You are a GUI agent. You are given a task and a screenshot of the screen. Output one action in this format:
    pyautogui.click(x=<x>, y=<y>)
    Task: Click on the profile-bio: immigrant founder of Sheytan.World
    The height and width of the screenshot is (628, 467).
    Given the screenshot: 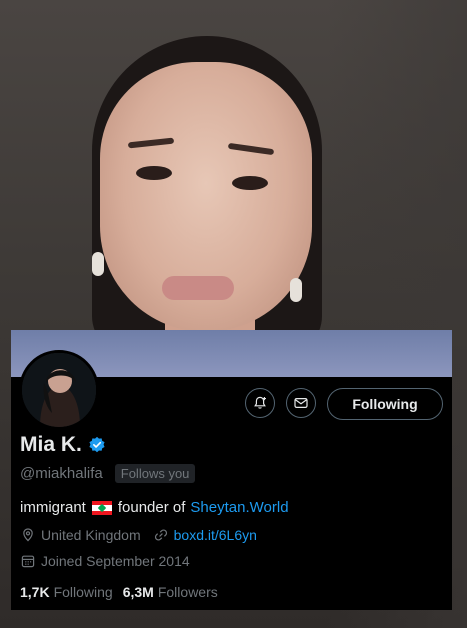 What is the action you would take?
    pyautogui.click(x=154, y=507)
    